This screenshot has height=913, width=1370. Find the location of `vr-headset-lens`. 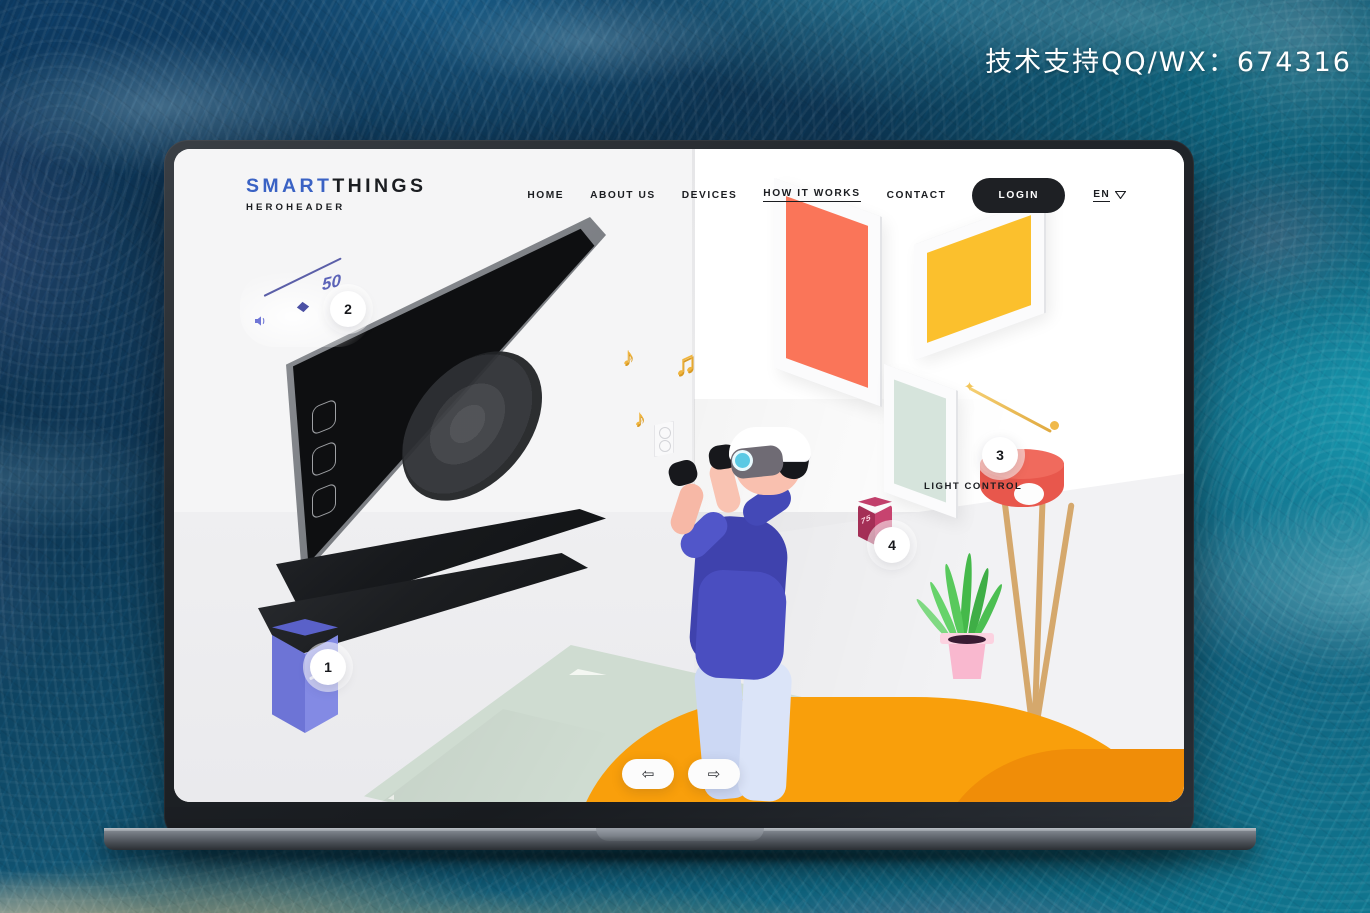

vr-headset-lens is located at coordinates (742, 460).